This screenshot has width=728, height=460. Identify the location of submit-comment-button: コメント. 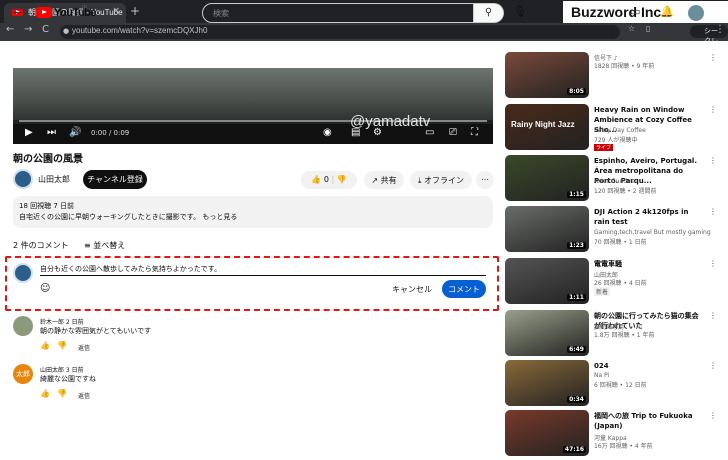
(464, 289).